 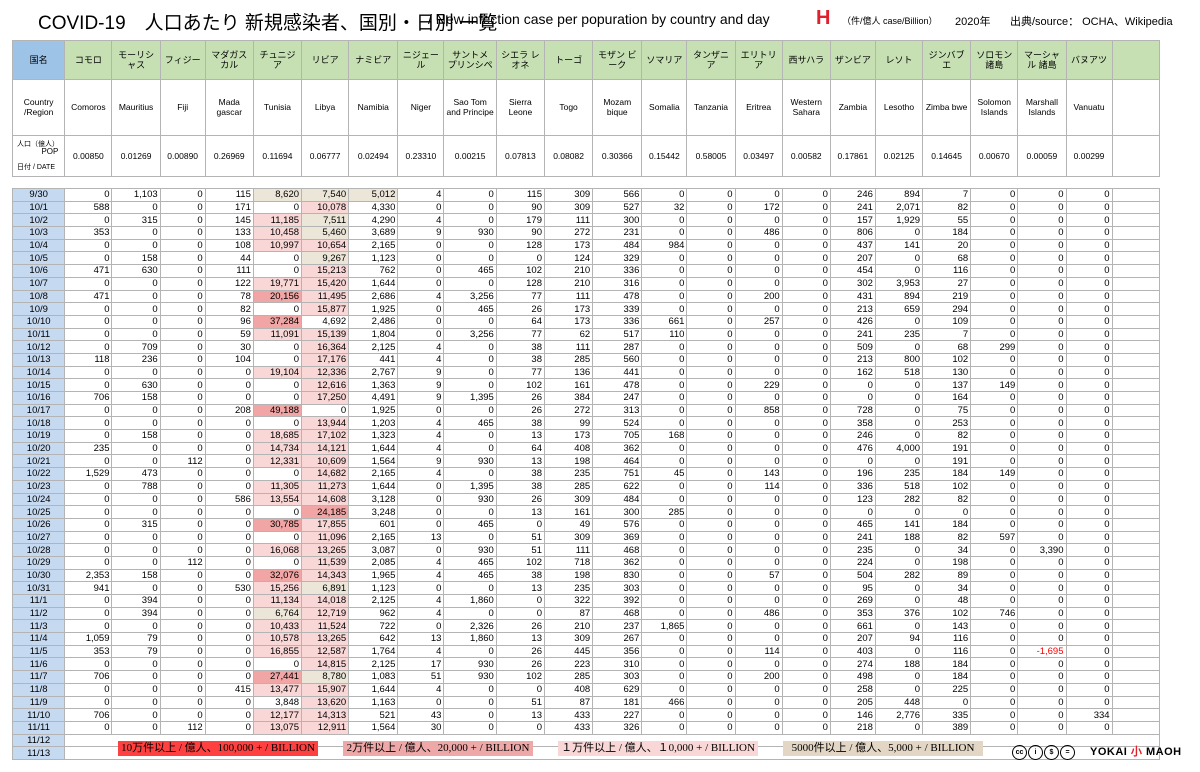 What do you see at coordinates (899, 639) in the screenshot?
I see `value-cell: 94` at bounding box center [899, 639].